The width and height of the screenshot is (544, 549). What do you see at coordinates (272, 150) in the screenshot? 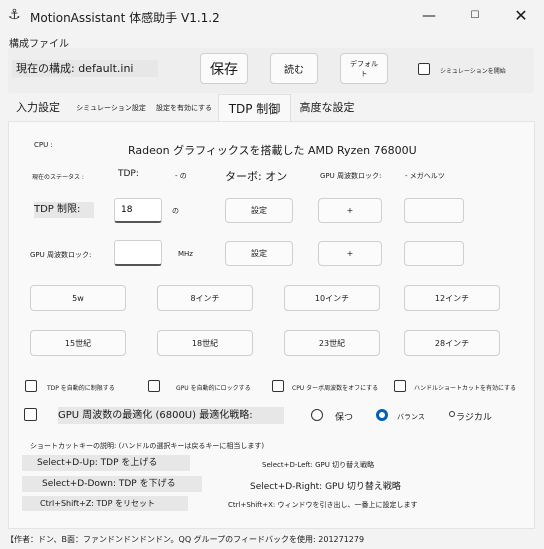
I see `cpu-name: Radeon グラフィックスを搭載した AMD Ryzen 76800U` at bounding box center [272, 150].